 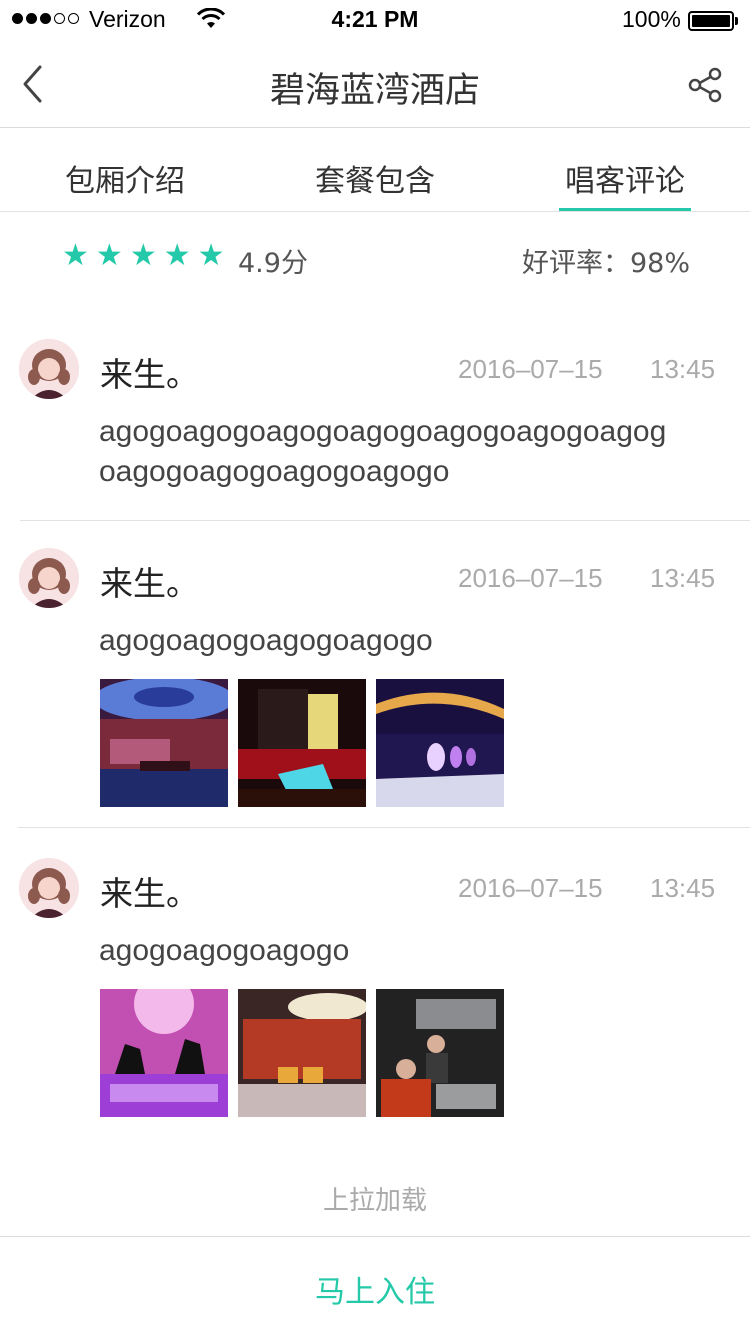 What do you see at coordinates (625, 181) in the screenshot?
I see `tab-label: 唱客评论` at bounding box center [625, 181].